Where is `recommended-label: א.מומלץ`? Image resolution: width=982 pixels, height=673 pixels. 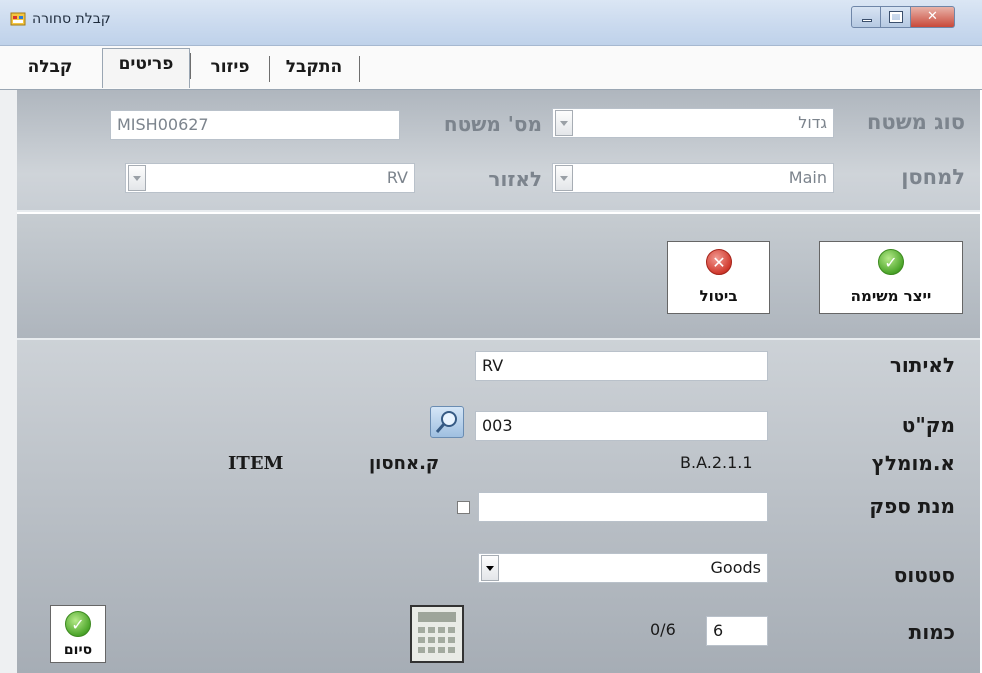 recommended-label: א.מומלץ is located at coordinates (913, 463).